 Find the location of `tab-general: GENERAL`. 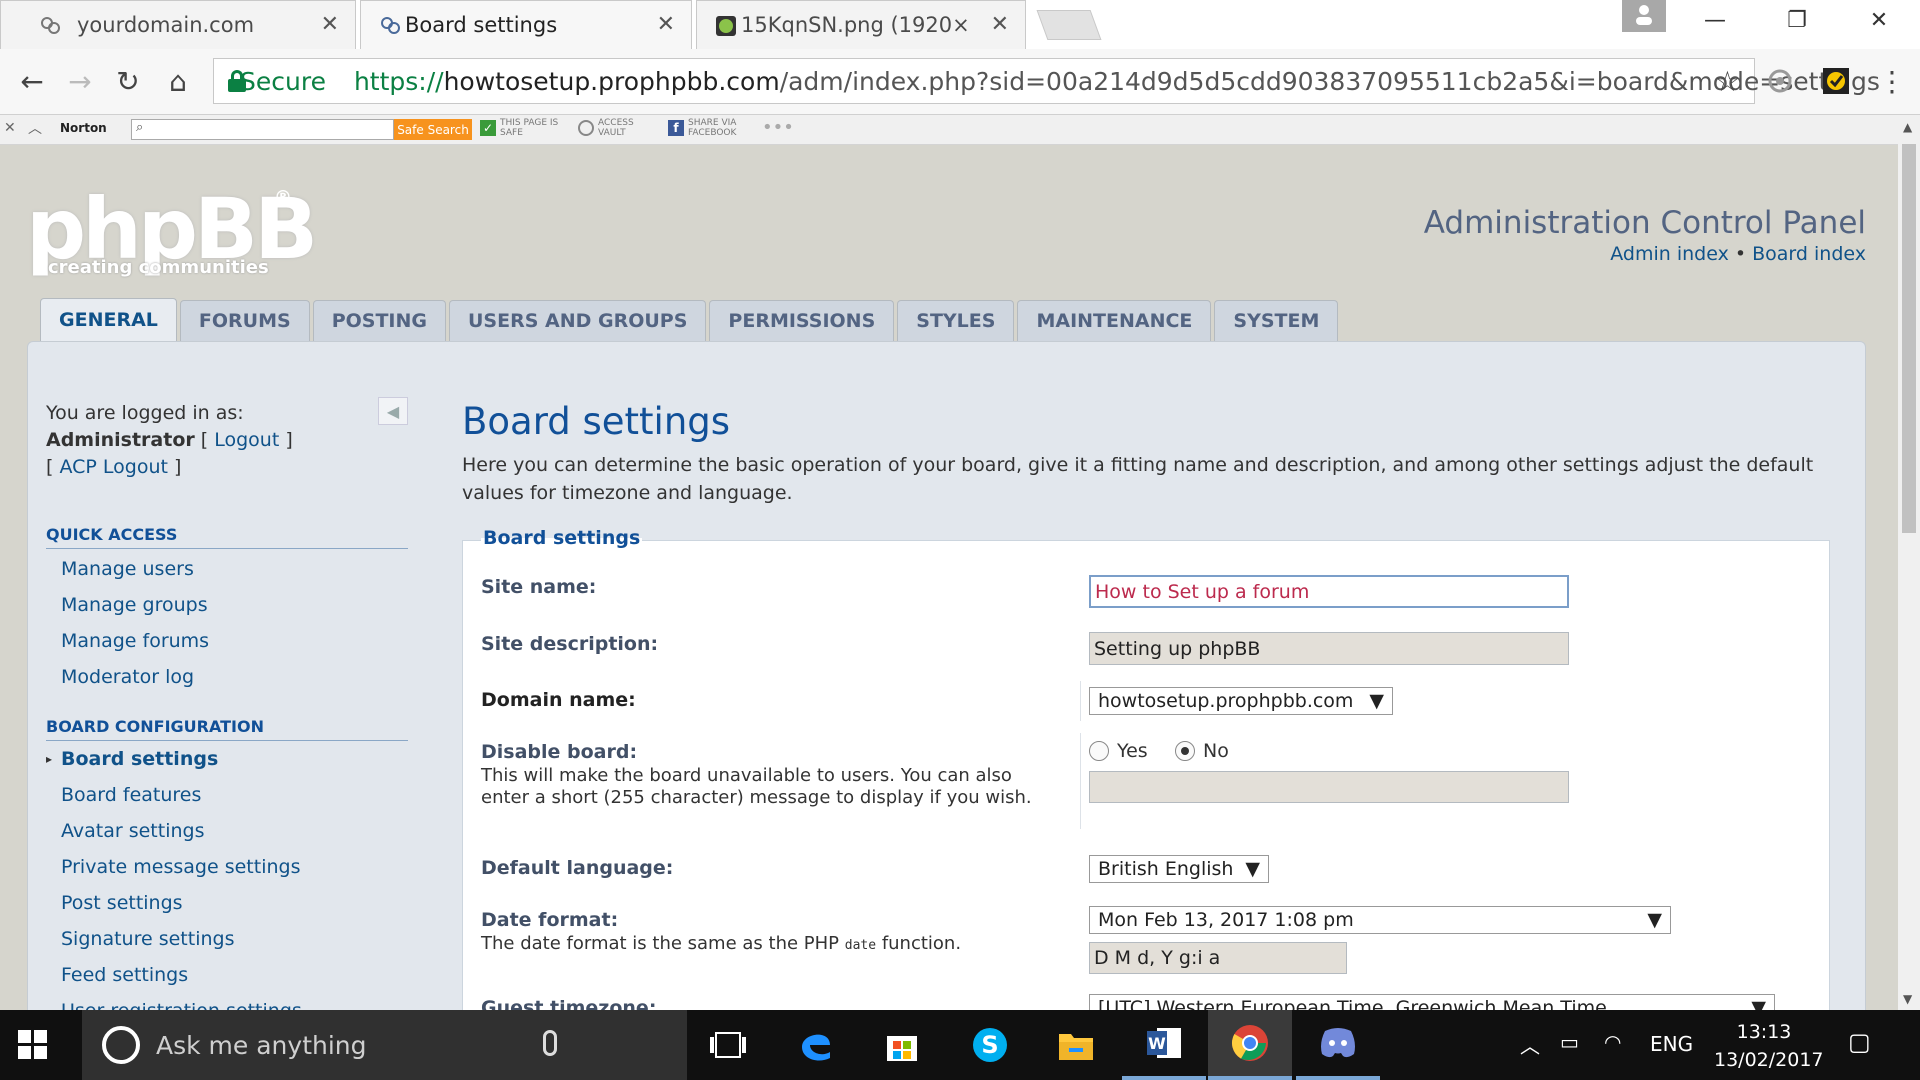

tab-general: GENERAL is located at coordinates (108, 319).